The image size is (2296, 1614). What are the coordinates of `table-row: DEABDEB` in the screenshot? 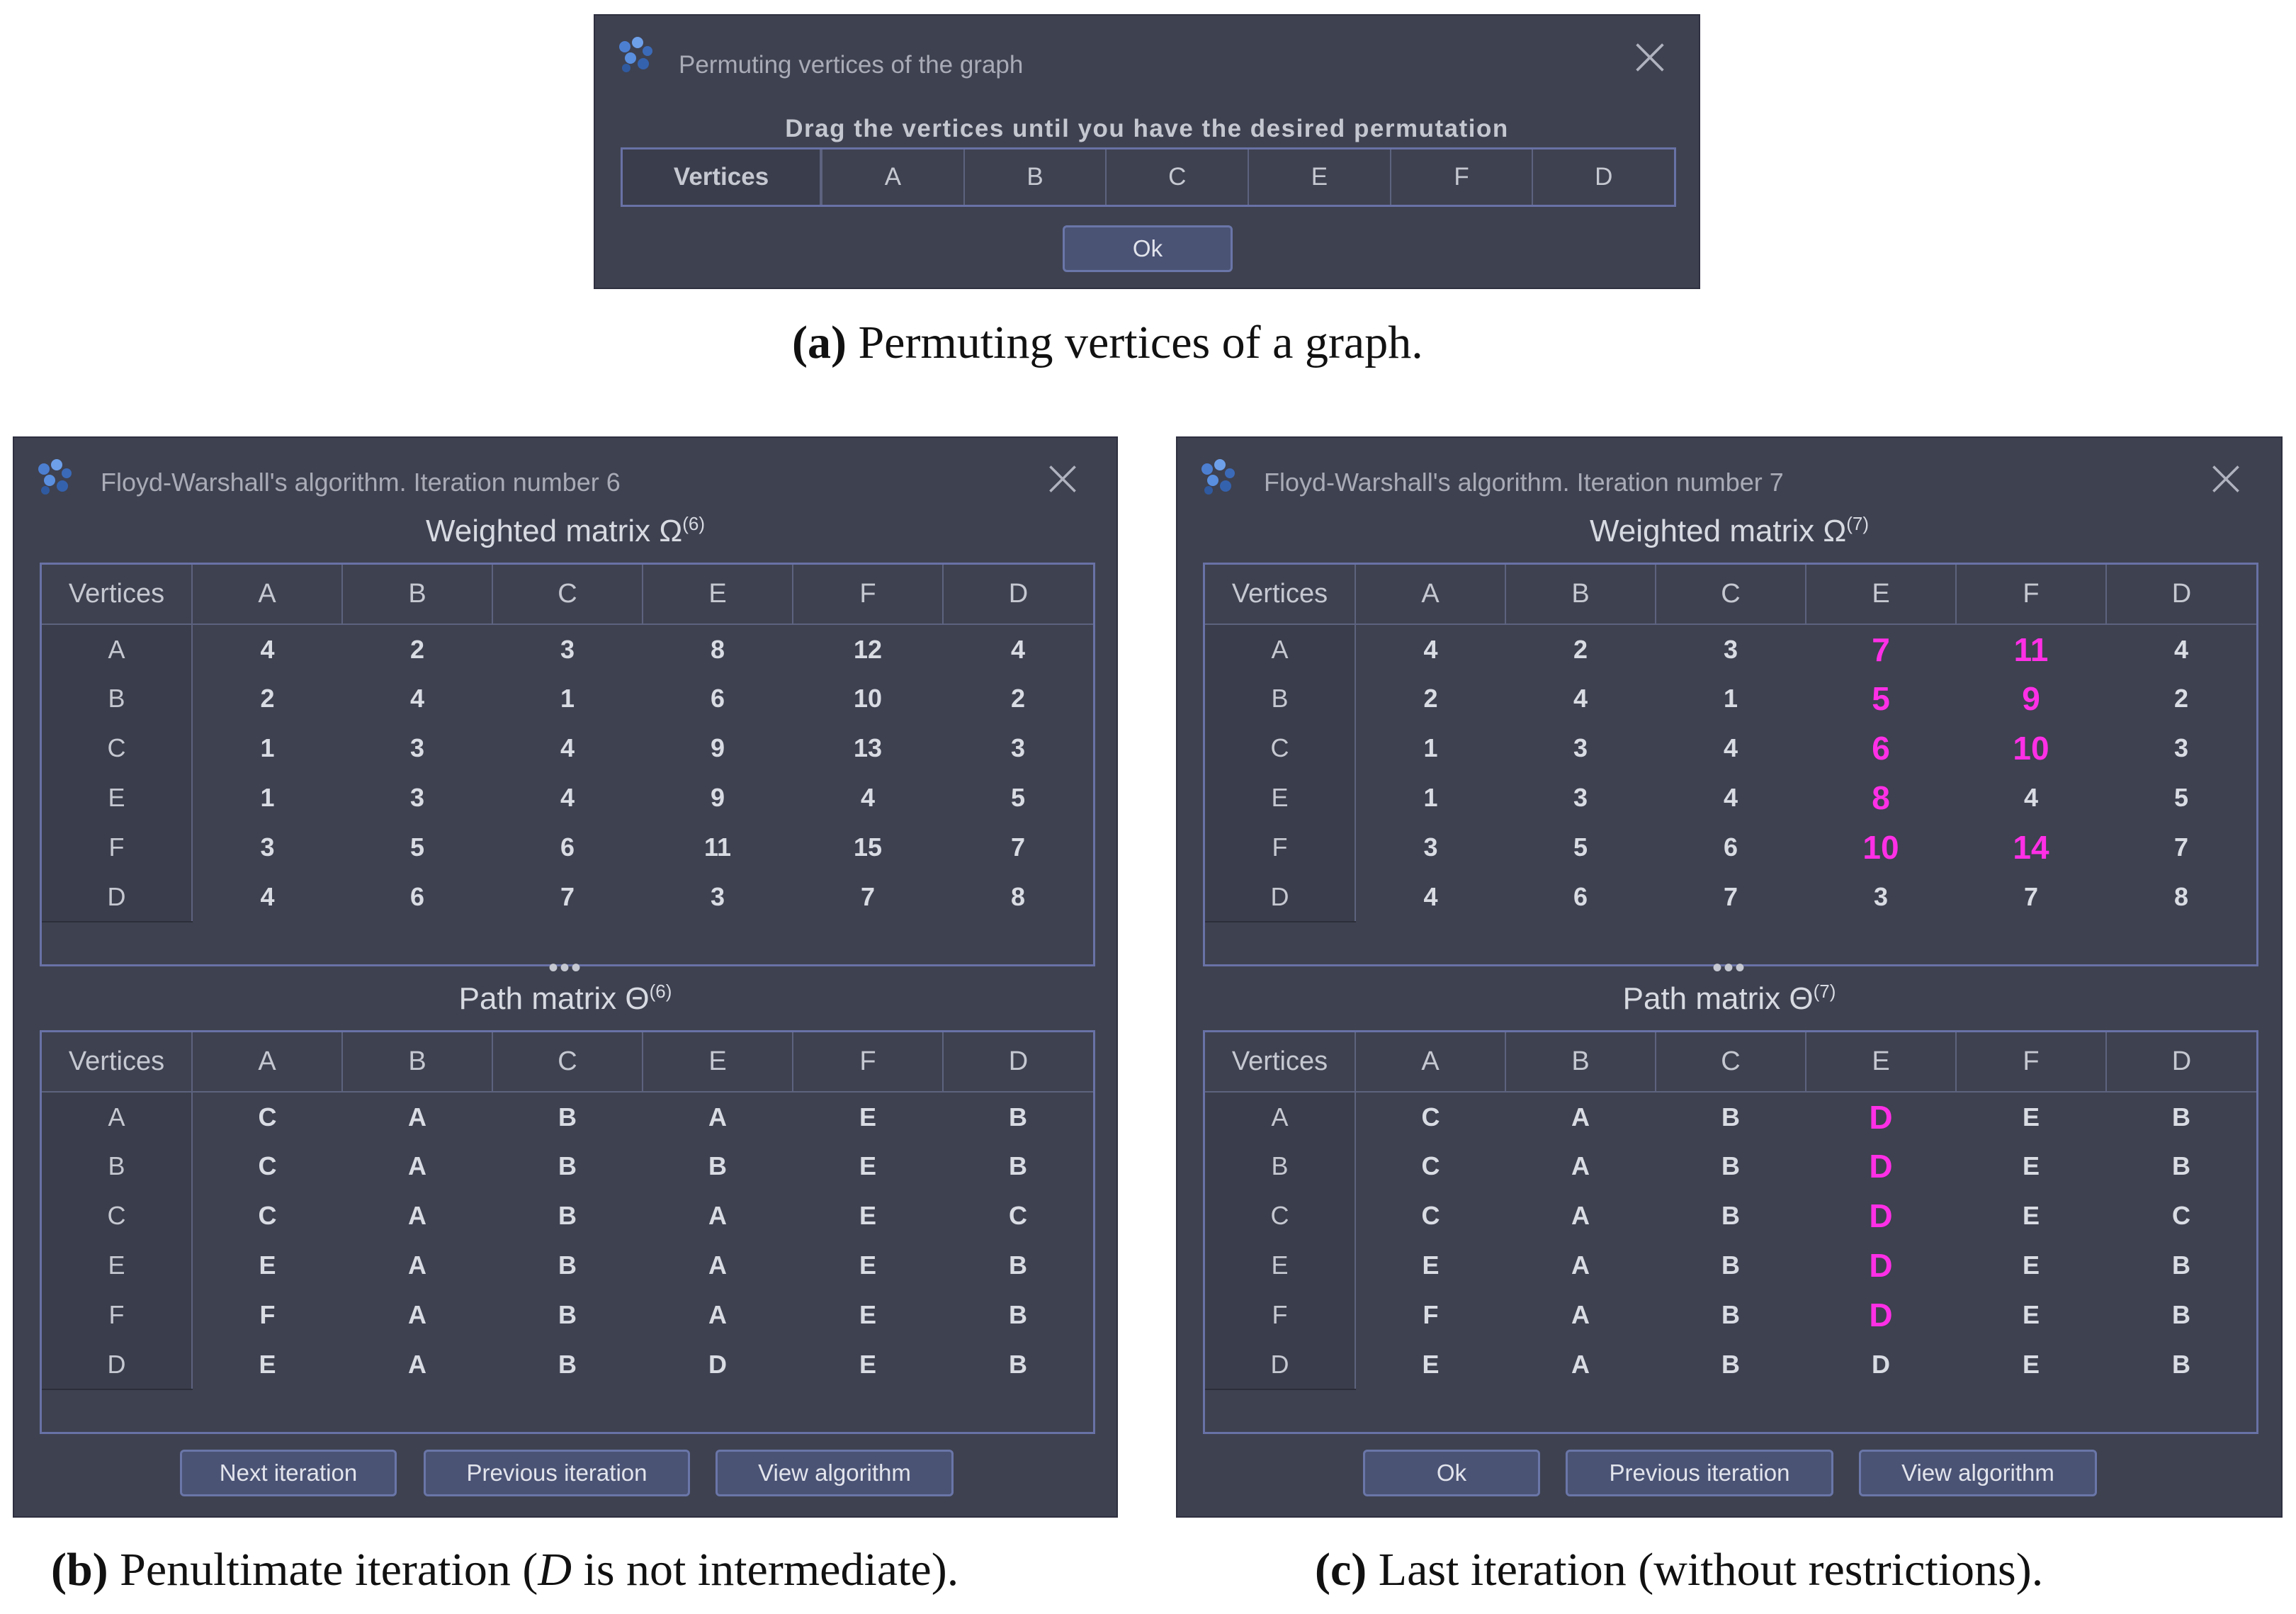 It's located at (567, 1365).